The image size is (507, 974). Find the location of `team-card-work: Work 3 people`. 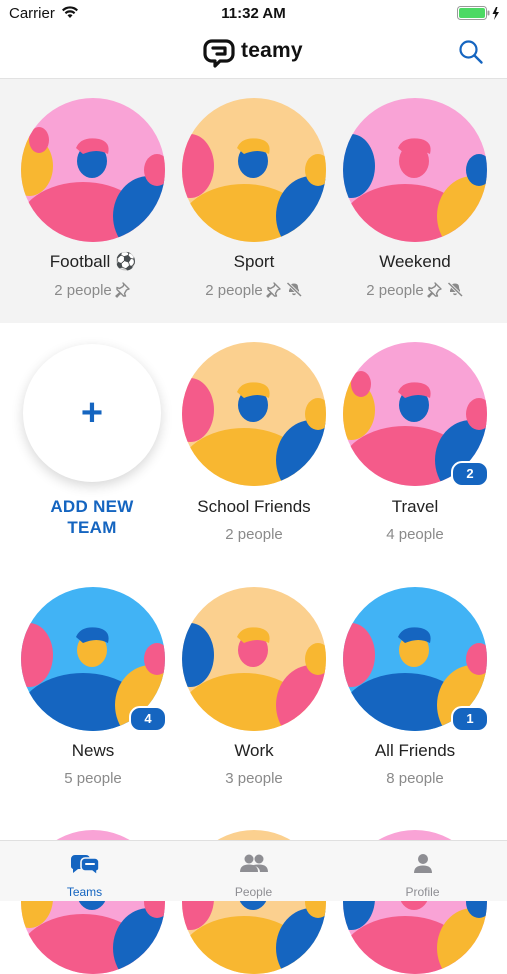

team-card-work: Work 3 people is located at coordinates (254, 692).